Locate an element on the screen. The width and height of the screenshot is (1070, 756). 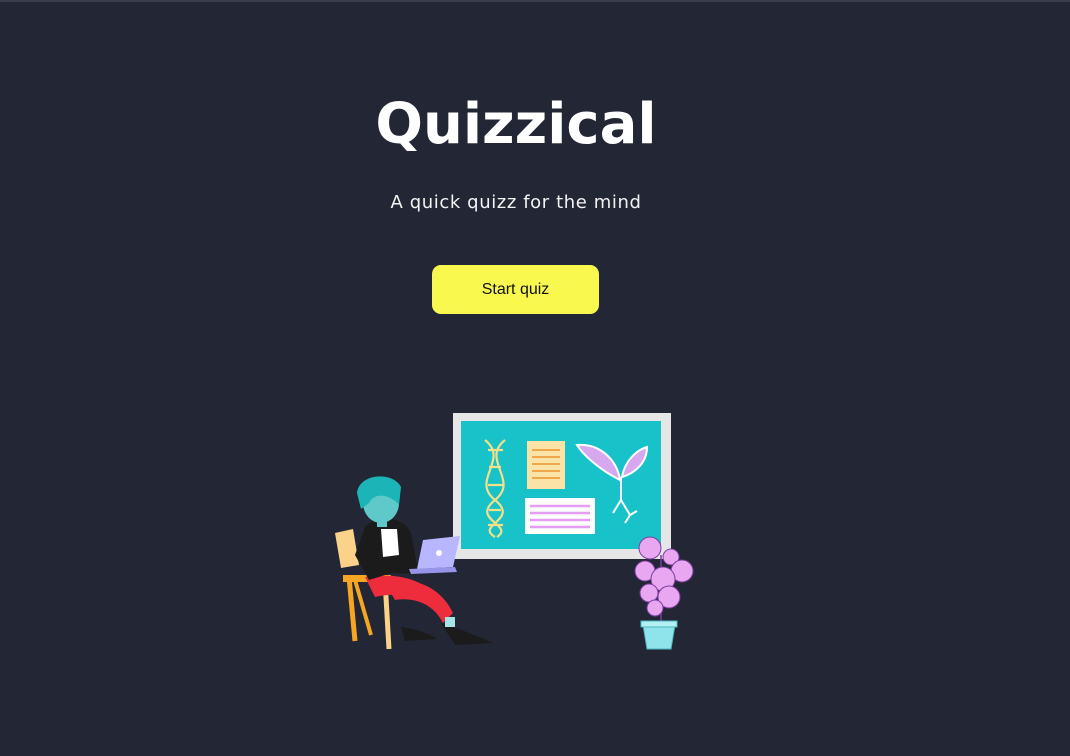
person-studying-with-laptop-illustration is located at coordinates (514, 531).